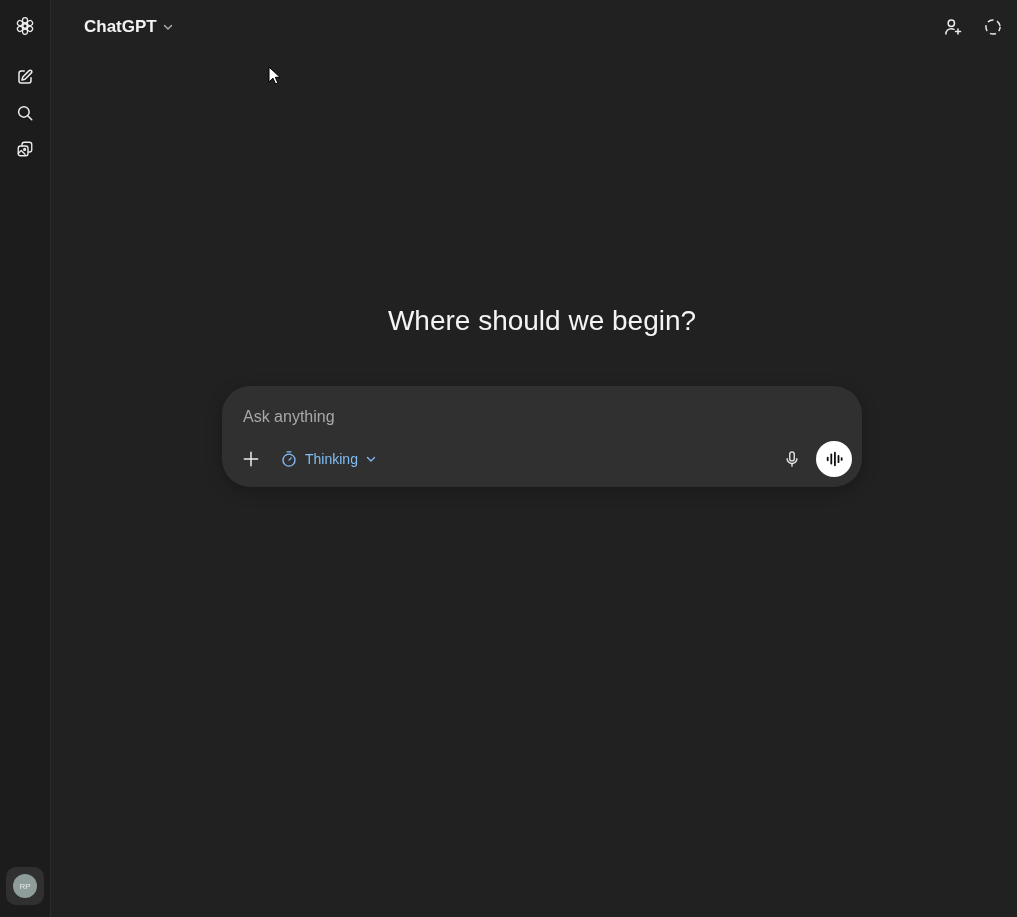  What do you see at coordinates (25, 113) in the screenshot?
I see `search-icon` at bounding box center [25, 113].